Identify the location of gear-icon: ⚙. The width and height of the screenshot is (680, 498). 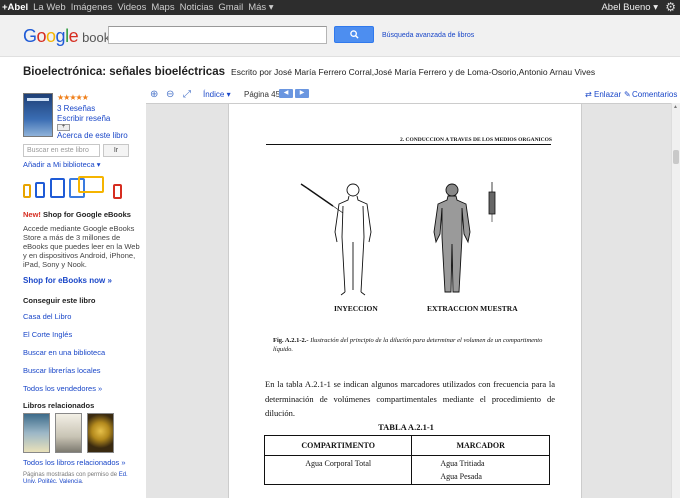
(670, 7).